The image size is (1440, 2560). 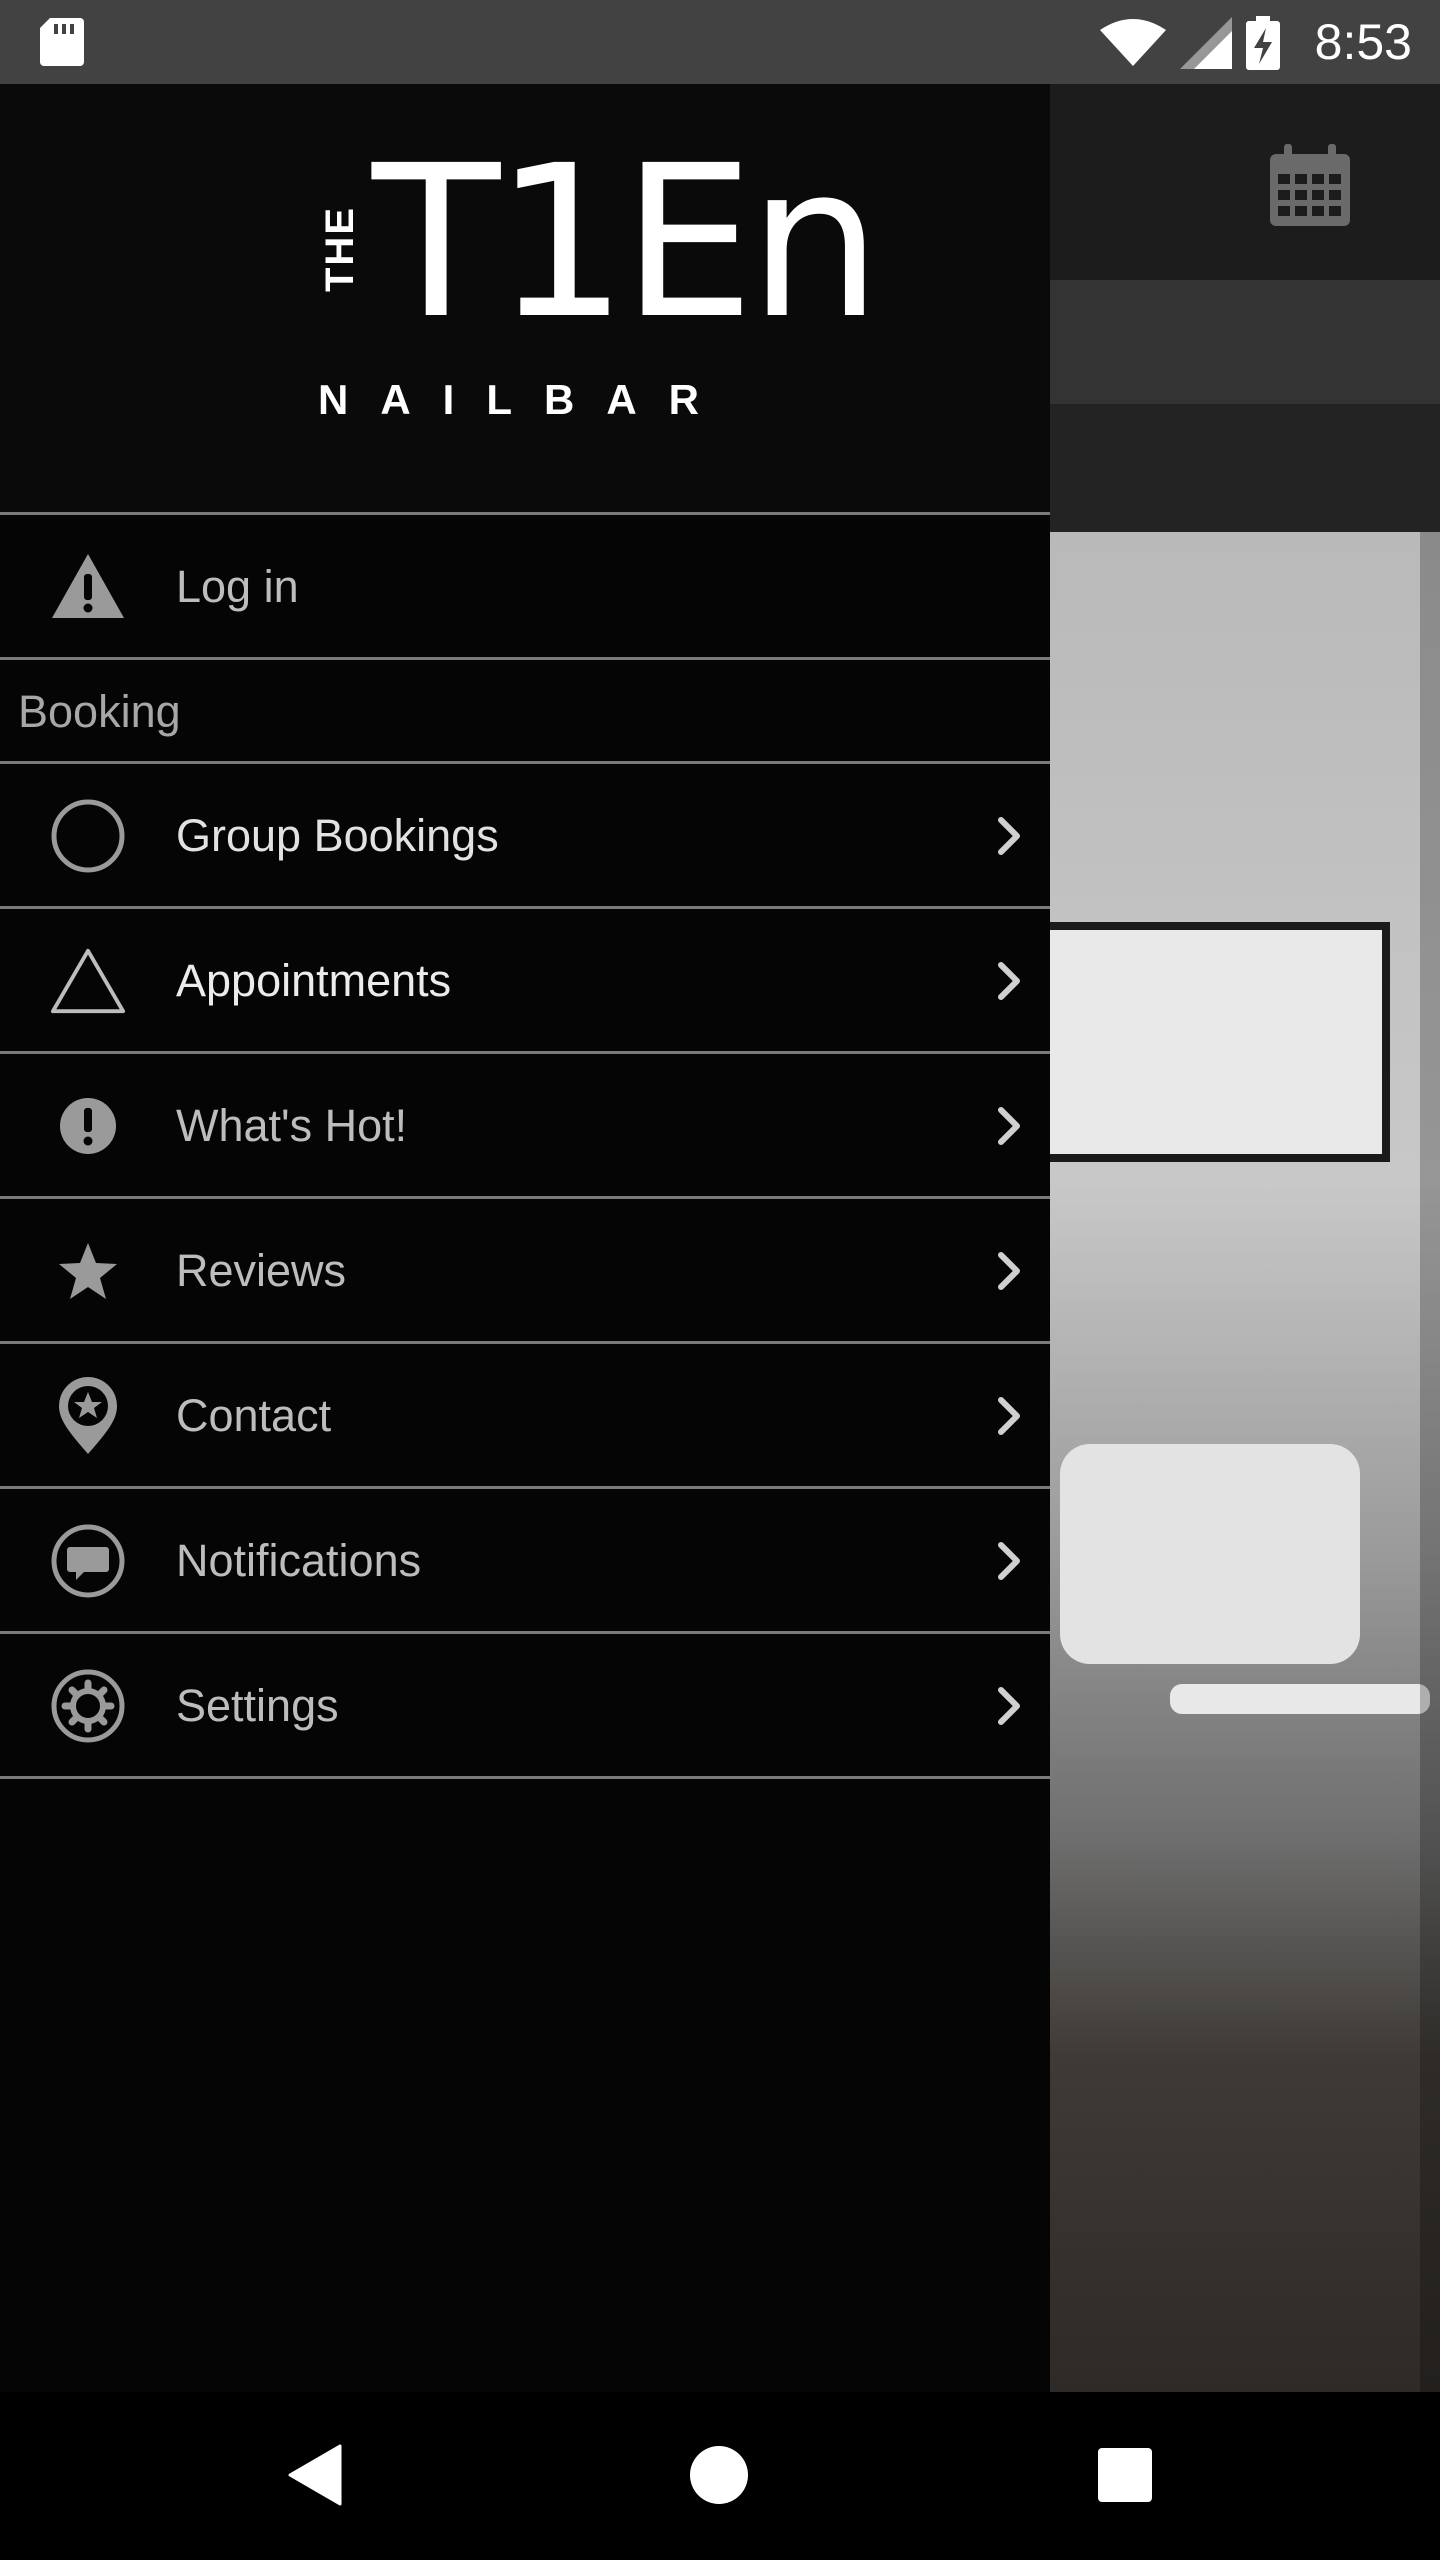 What do you see at coordinates (261, 1270) in the screenshot?
I see `menu-item-label: Reviews` at bounding box center [261, 1270].